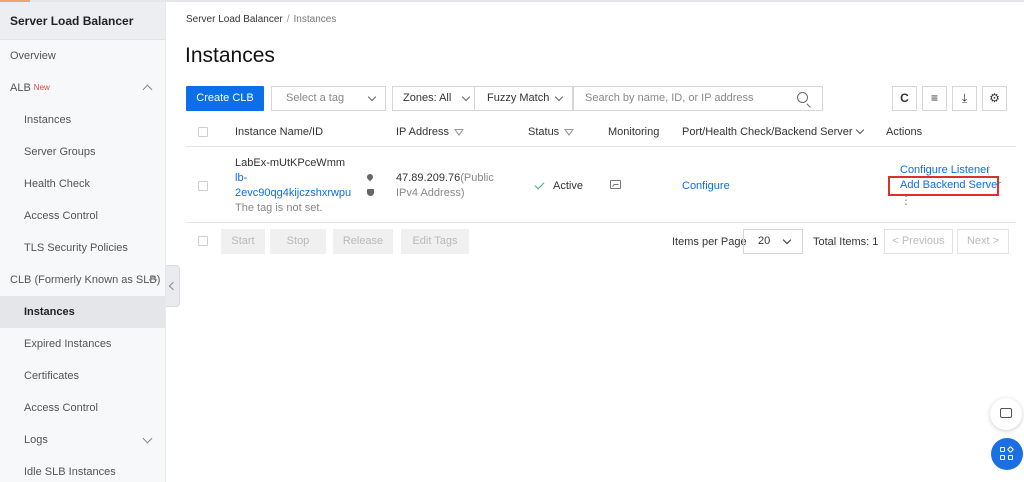 The height and width of the screenshot is (482, 1024). Describe the element at coordinates (539, 184) in the screenshot. I see `check-icon` at that location.